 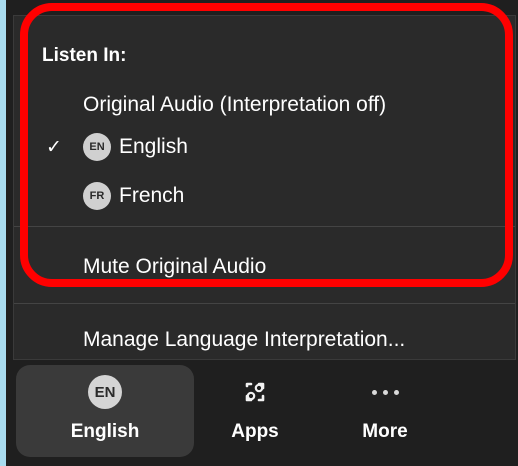 I want to click on menu-item-label: French, so click(x=152, y=195).